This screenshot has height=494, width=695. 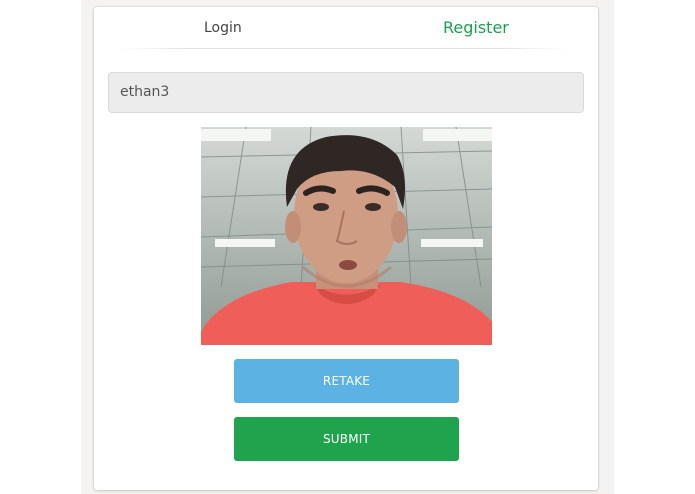 I want to click on retake-button: RETAKE, so click(x=346, y=381).